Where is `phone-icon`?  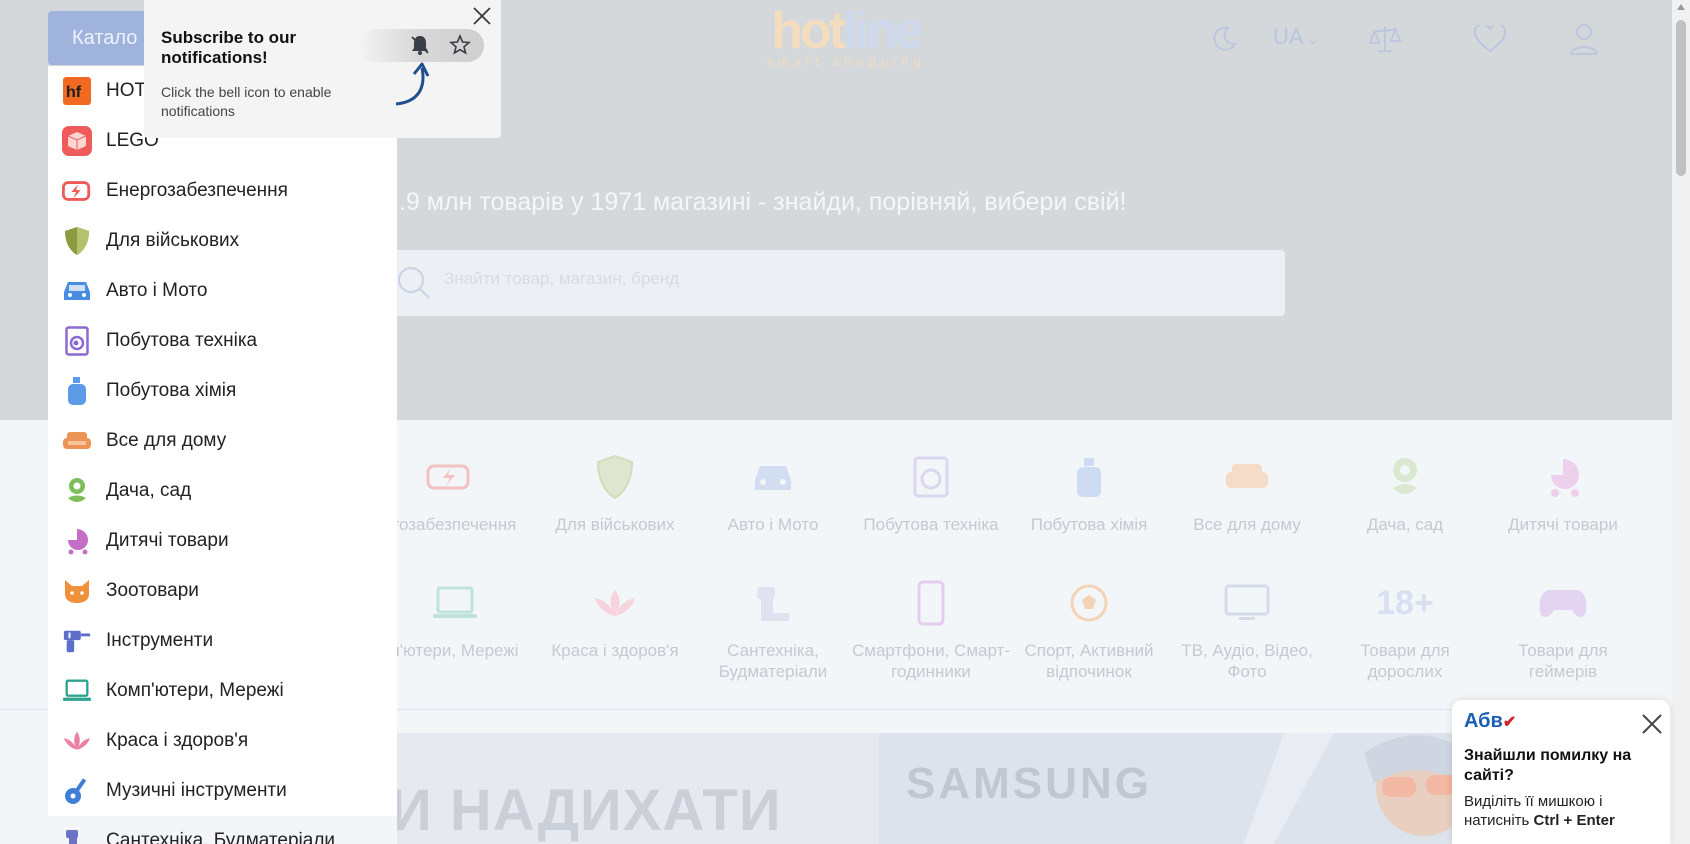 phone-icon is located at coordinates (931, 603).